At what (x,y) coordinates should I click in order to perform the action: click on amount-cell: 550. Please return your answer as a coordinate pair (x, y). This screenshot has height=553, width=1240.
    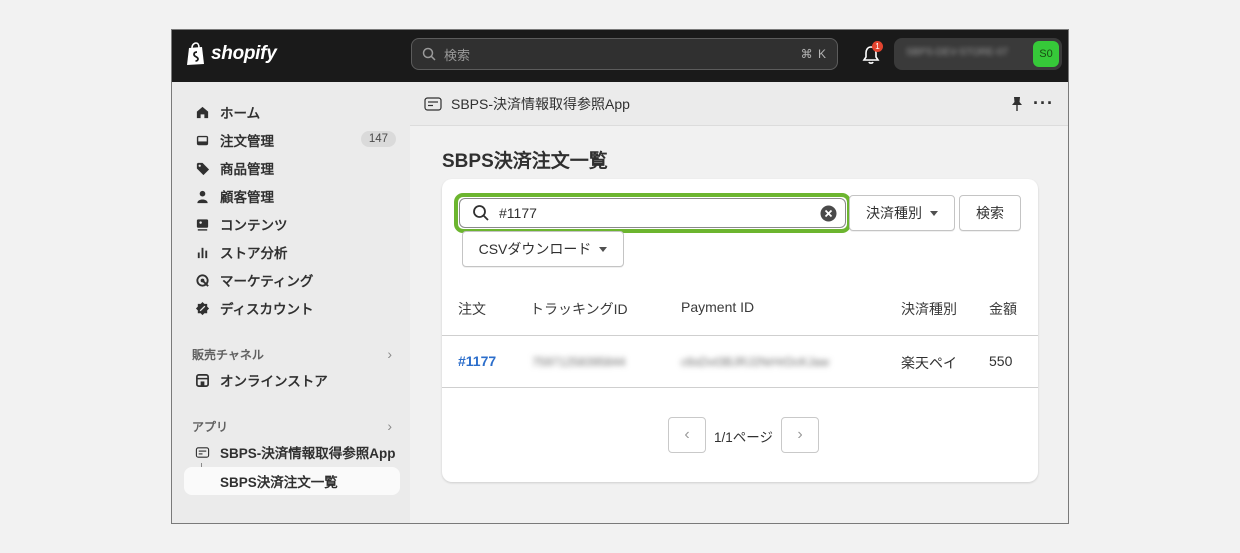
    Looking at the image, I should click on (1001, 361).